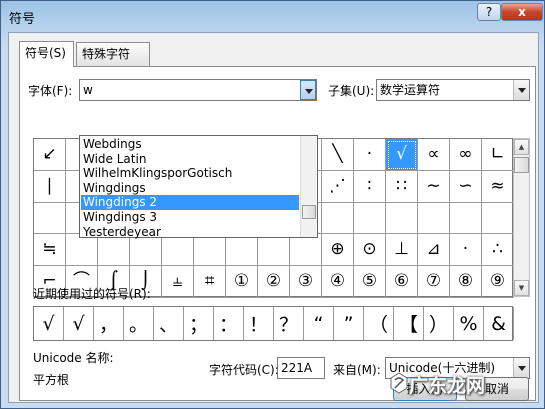  What do you see at coordinates (402, 186) in the screenshot?
I see `symbol-cell: ∷` at bounding box center [402, 186].